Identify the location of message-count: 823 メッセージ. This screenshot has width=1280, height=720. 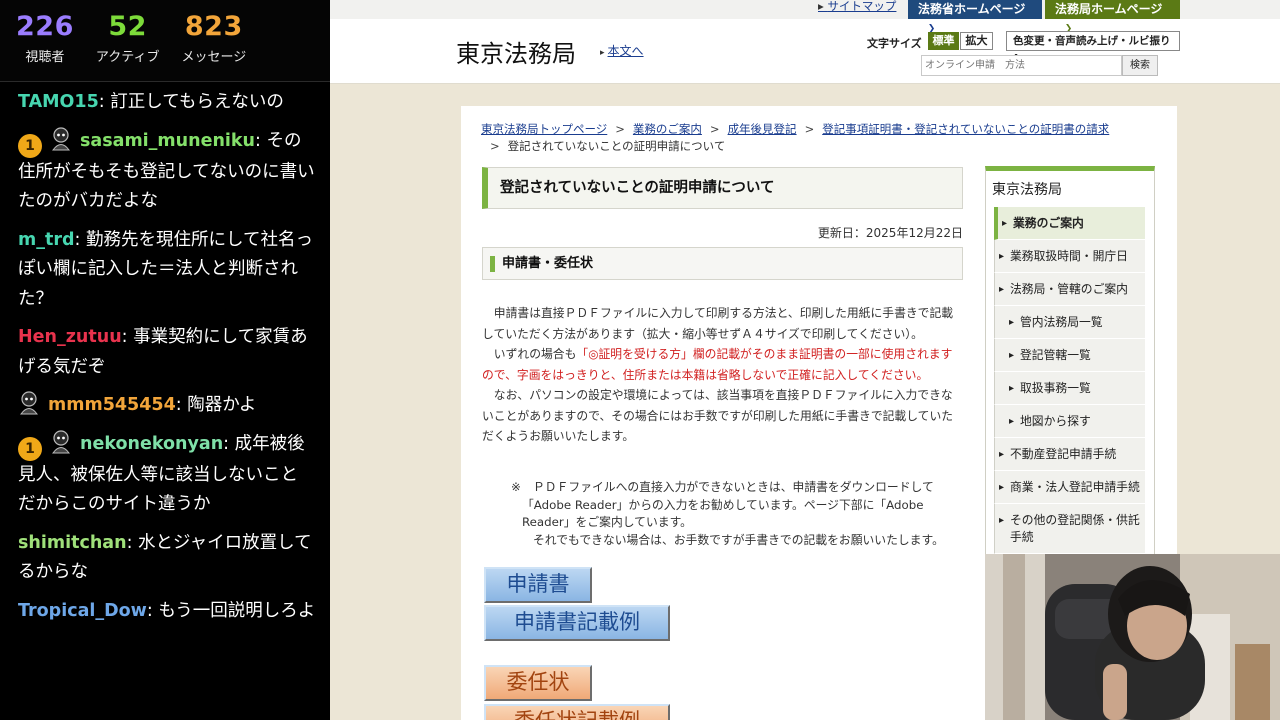
(213, 45).